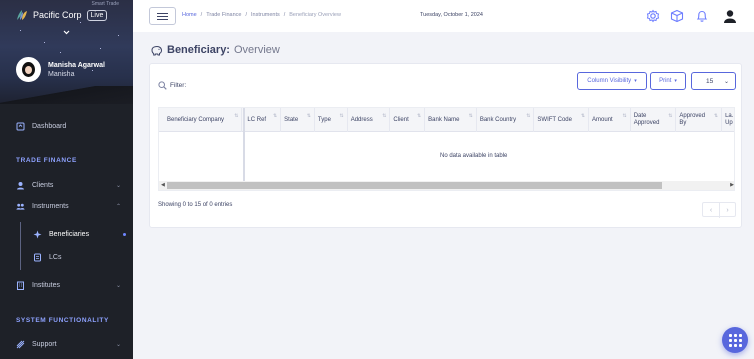  What do you see at coordinates (20, 185) in the screenshot?
I see `clients-icon` at bounding box center [20, 185].